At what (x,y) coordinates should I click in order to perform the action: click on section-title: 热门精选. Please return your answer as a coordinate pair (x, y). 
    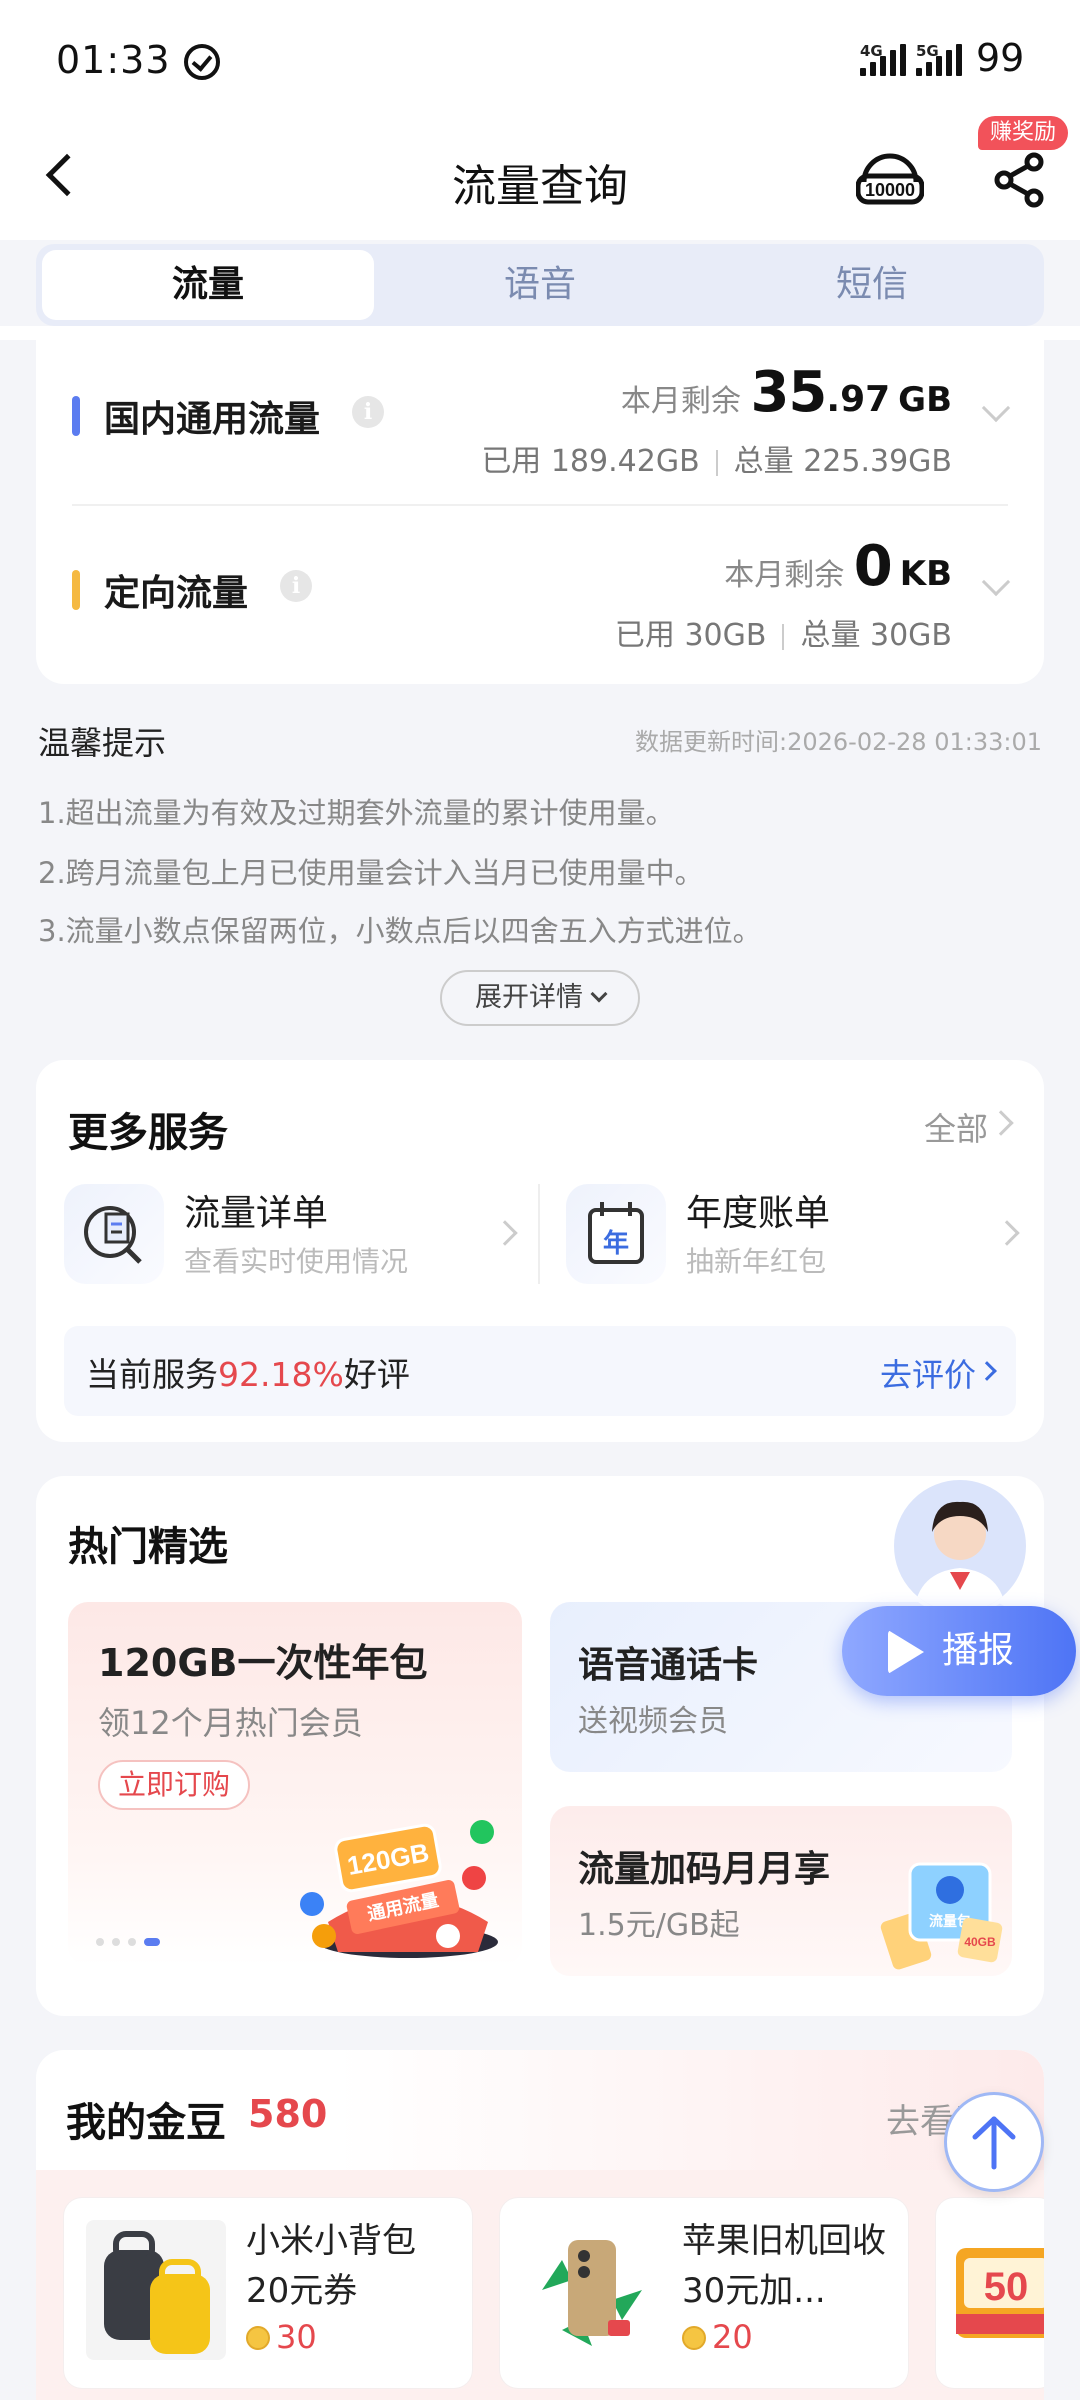
    Looking at the image, I should click on (148, 1547).